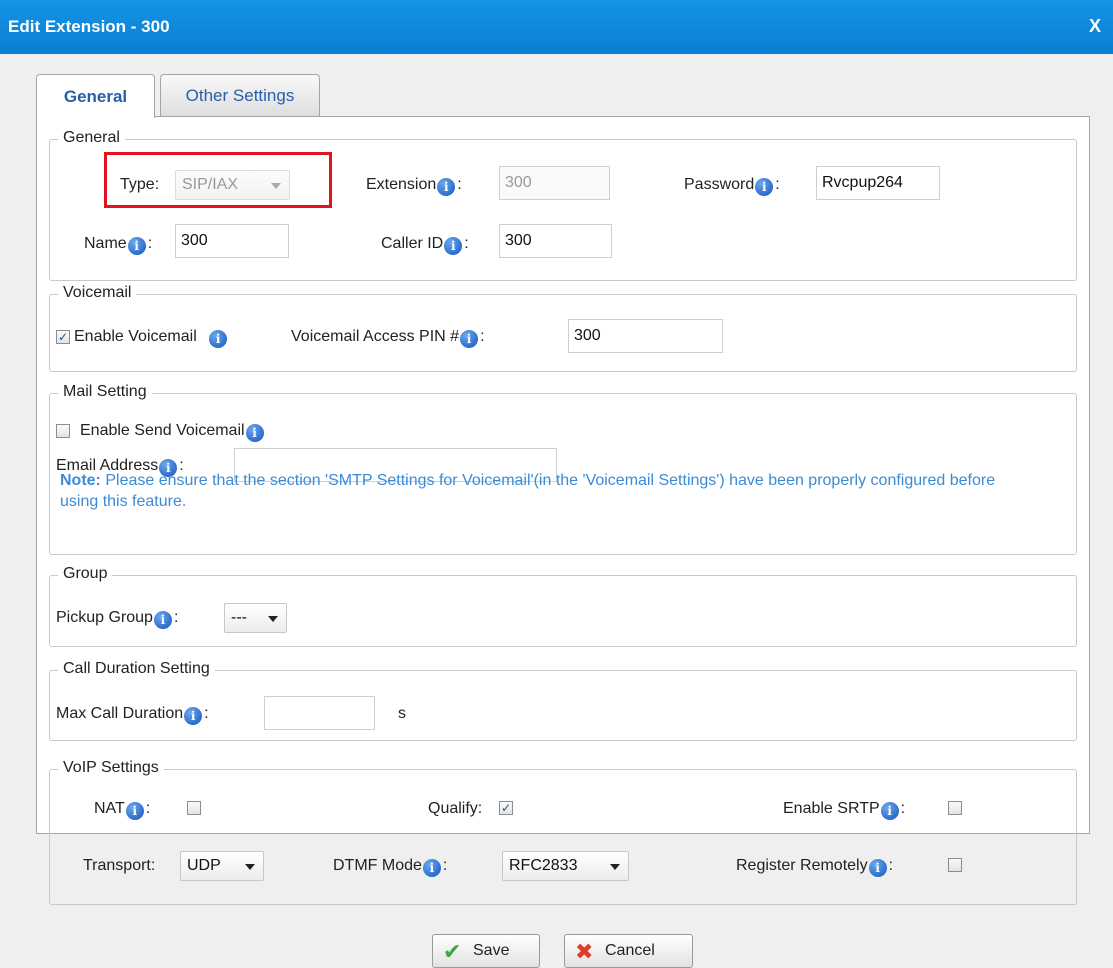 Image resolution: width=1113 pixels, height=968 pixels. I want to click on nat-label: NAT i:, so click(122, 810).